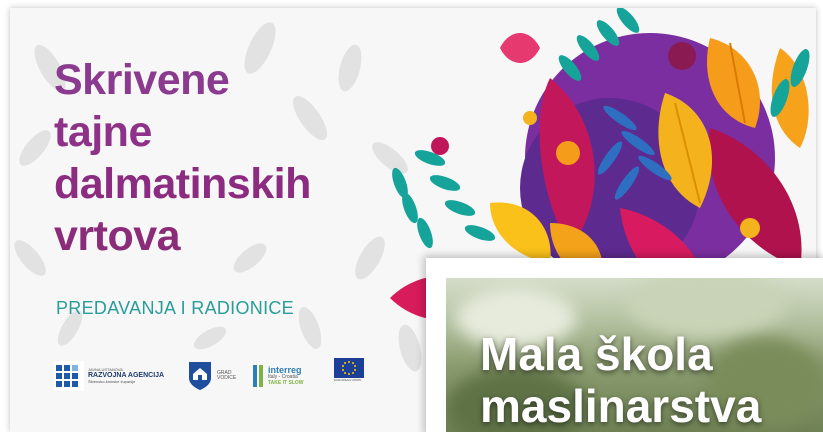 The width and height of the screenshot is (823, 432). Describe the element at coordinates (69, 376) in the screenshot. I see `agency-logo-icon` at that location.